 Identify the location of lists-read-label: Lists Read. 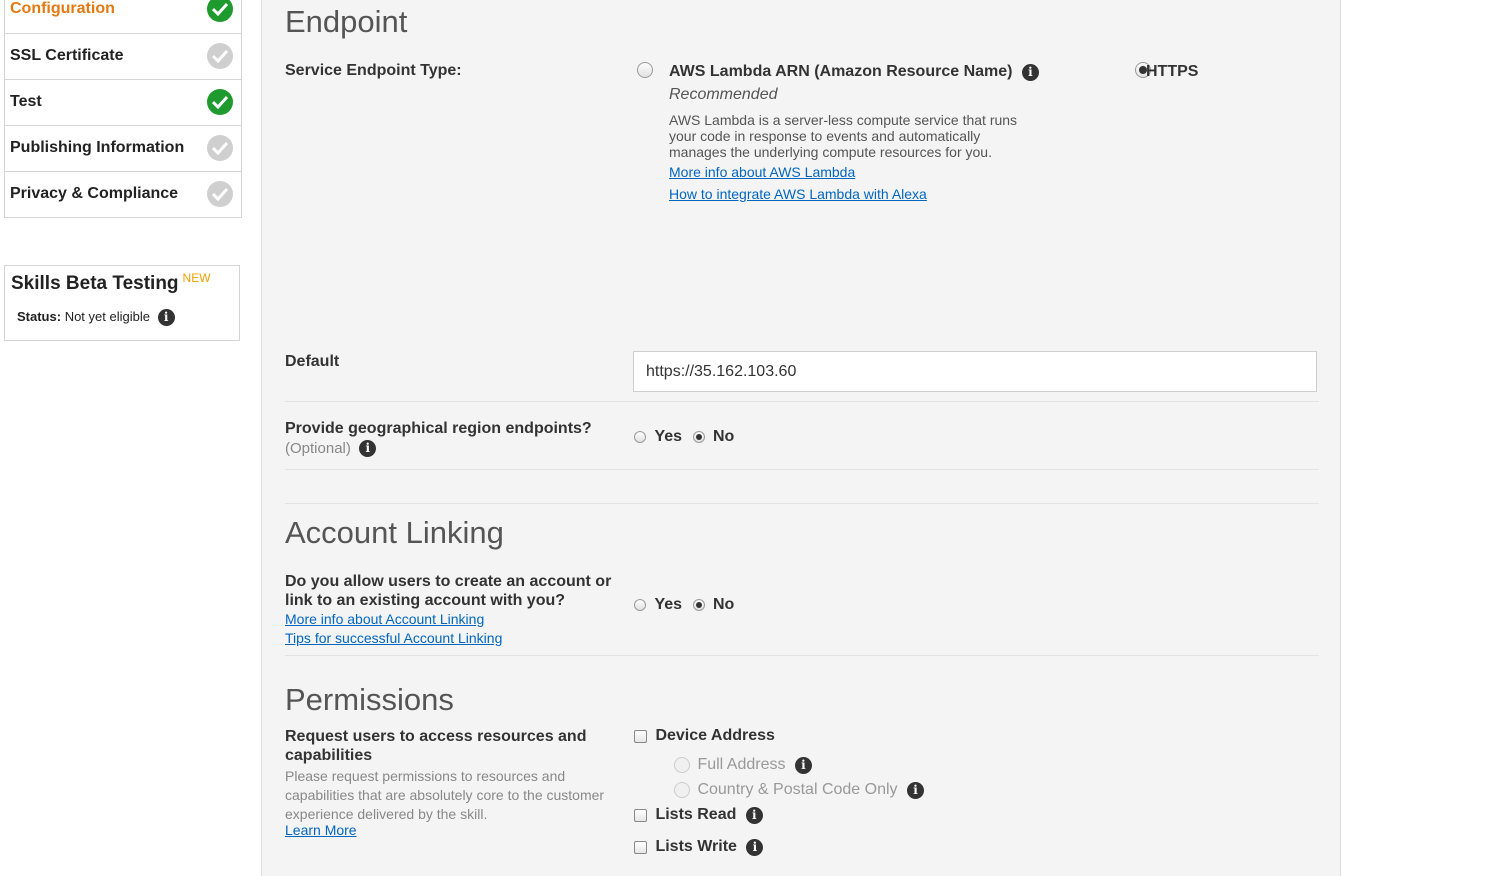
(696, 814).